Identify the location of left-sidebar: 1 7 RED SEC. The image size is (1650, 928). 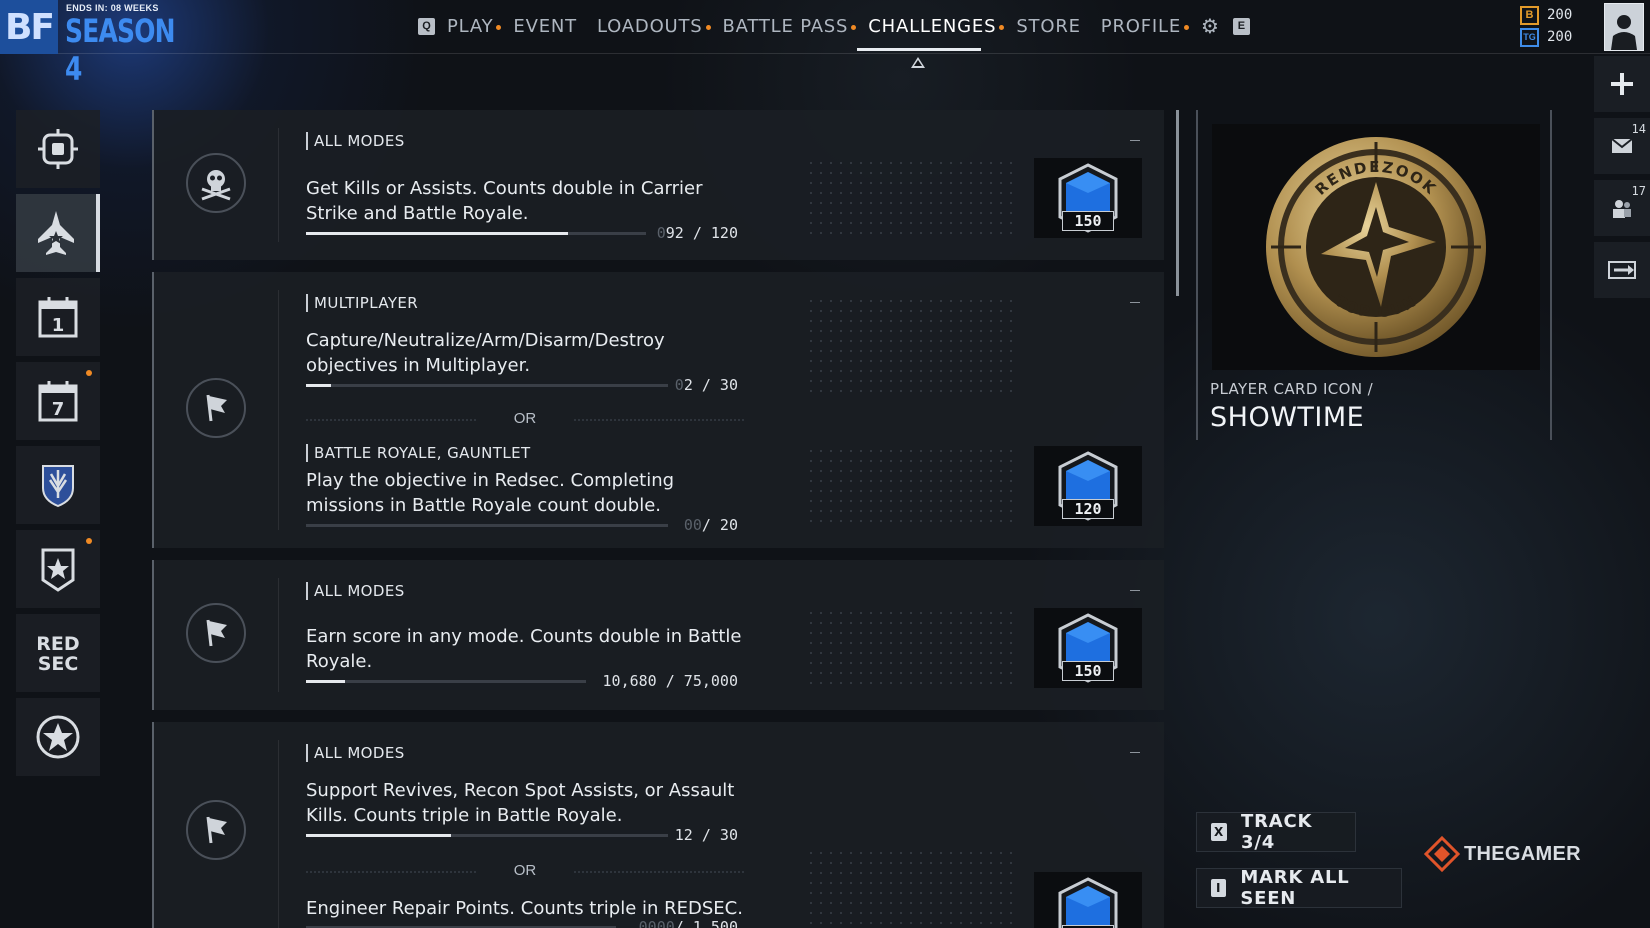
(58, 446).